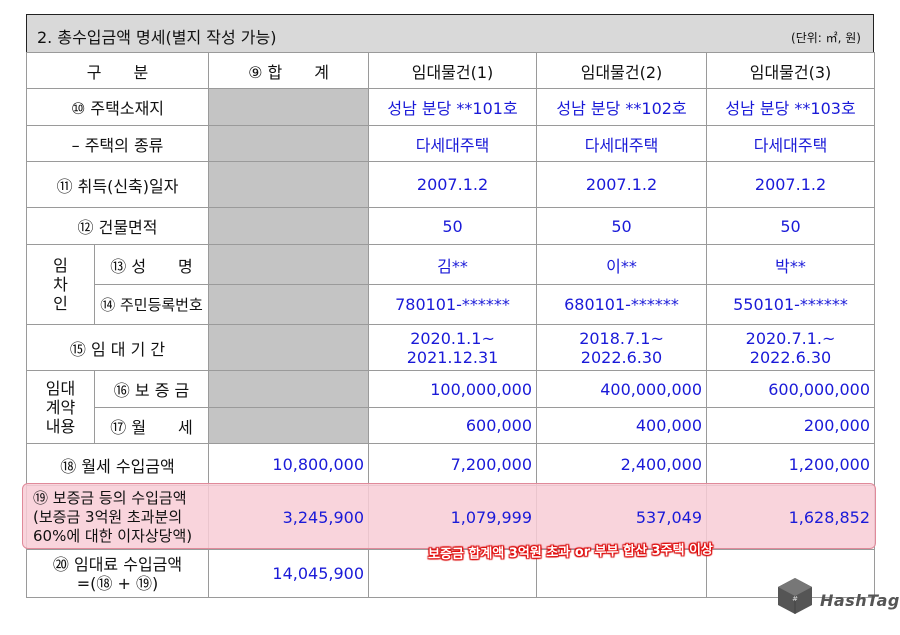 Image resolution: width=900 pixels, height=635 pixels. Describe the element at coordinates (289, 517) in the screenshot. I see `deposit-income-total: 3,245,900` at that location.